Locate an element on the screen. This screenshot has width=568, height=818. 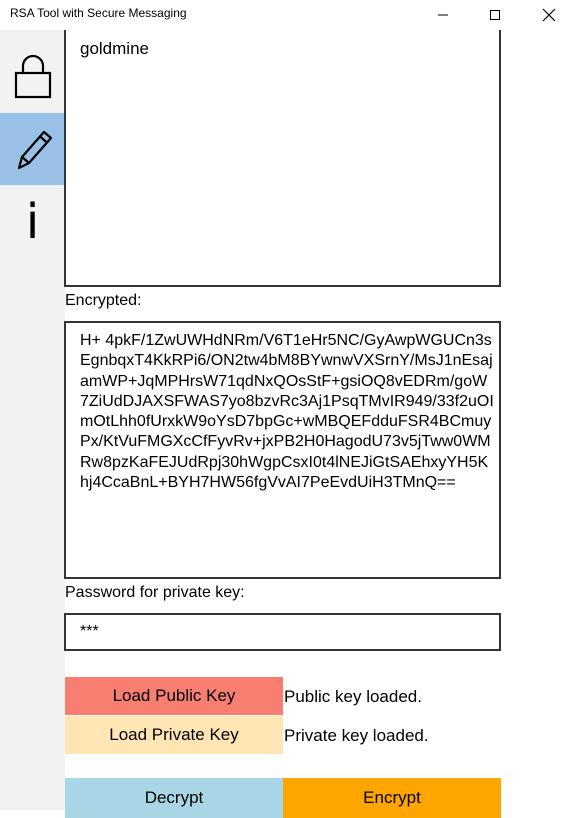
close-icon is located at coordinates (549, 15).